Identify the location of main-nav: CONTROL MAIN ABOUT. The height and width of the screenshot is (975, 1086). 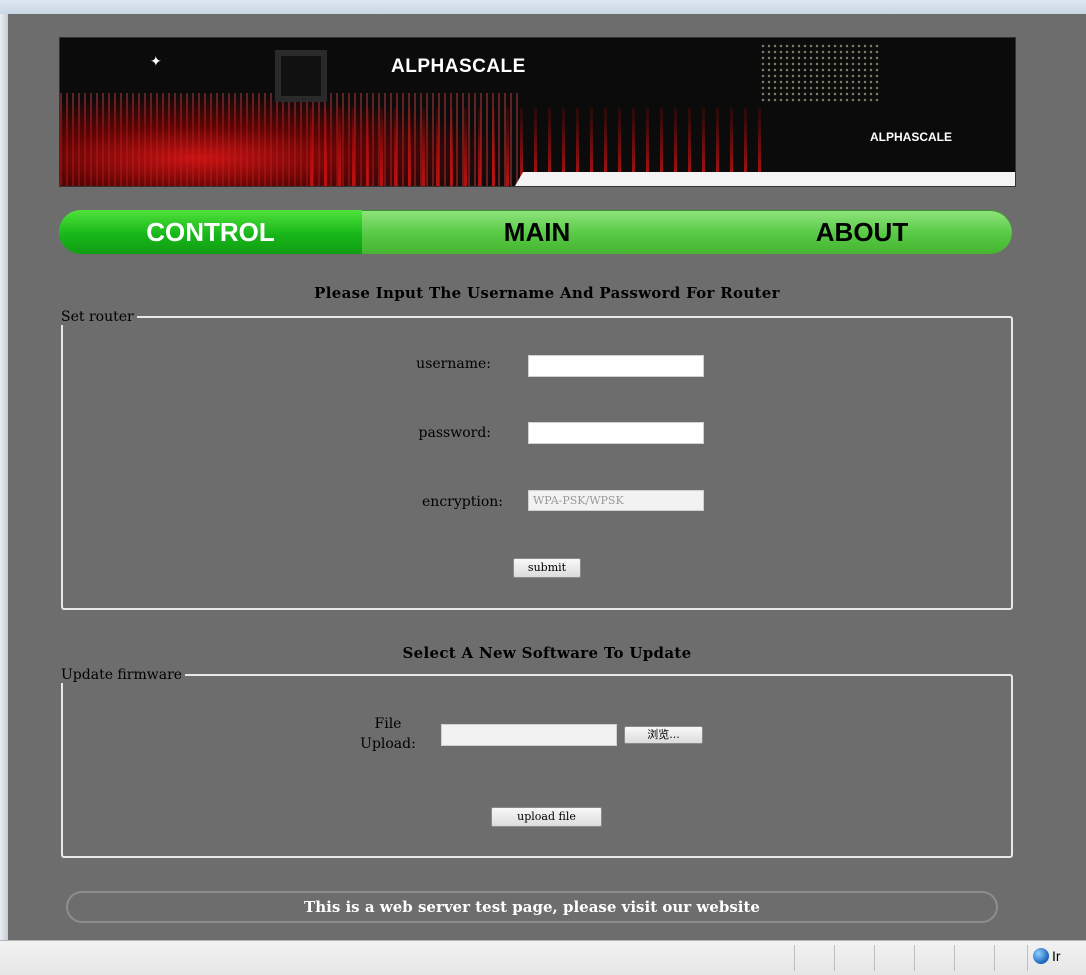
(535, 232).